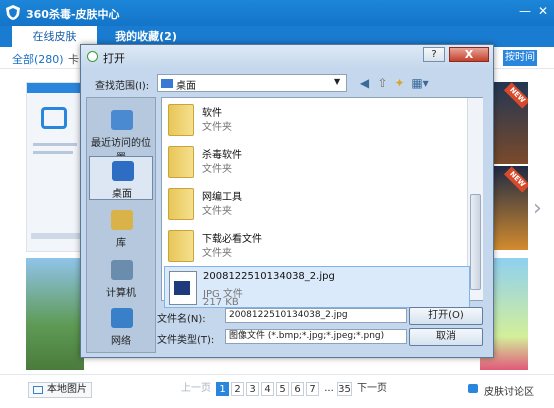 Image resolution: width=554 pixels, height=408 pixels. Describe the element at coordinates (520, 58) in the screenshot. I see `sort-by-time-button: 按时间` at that location.